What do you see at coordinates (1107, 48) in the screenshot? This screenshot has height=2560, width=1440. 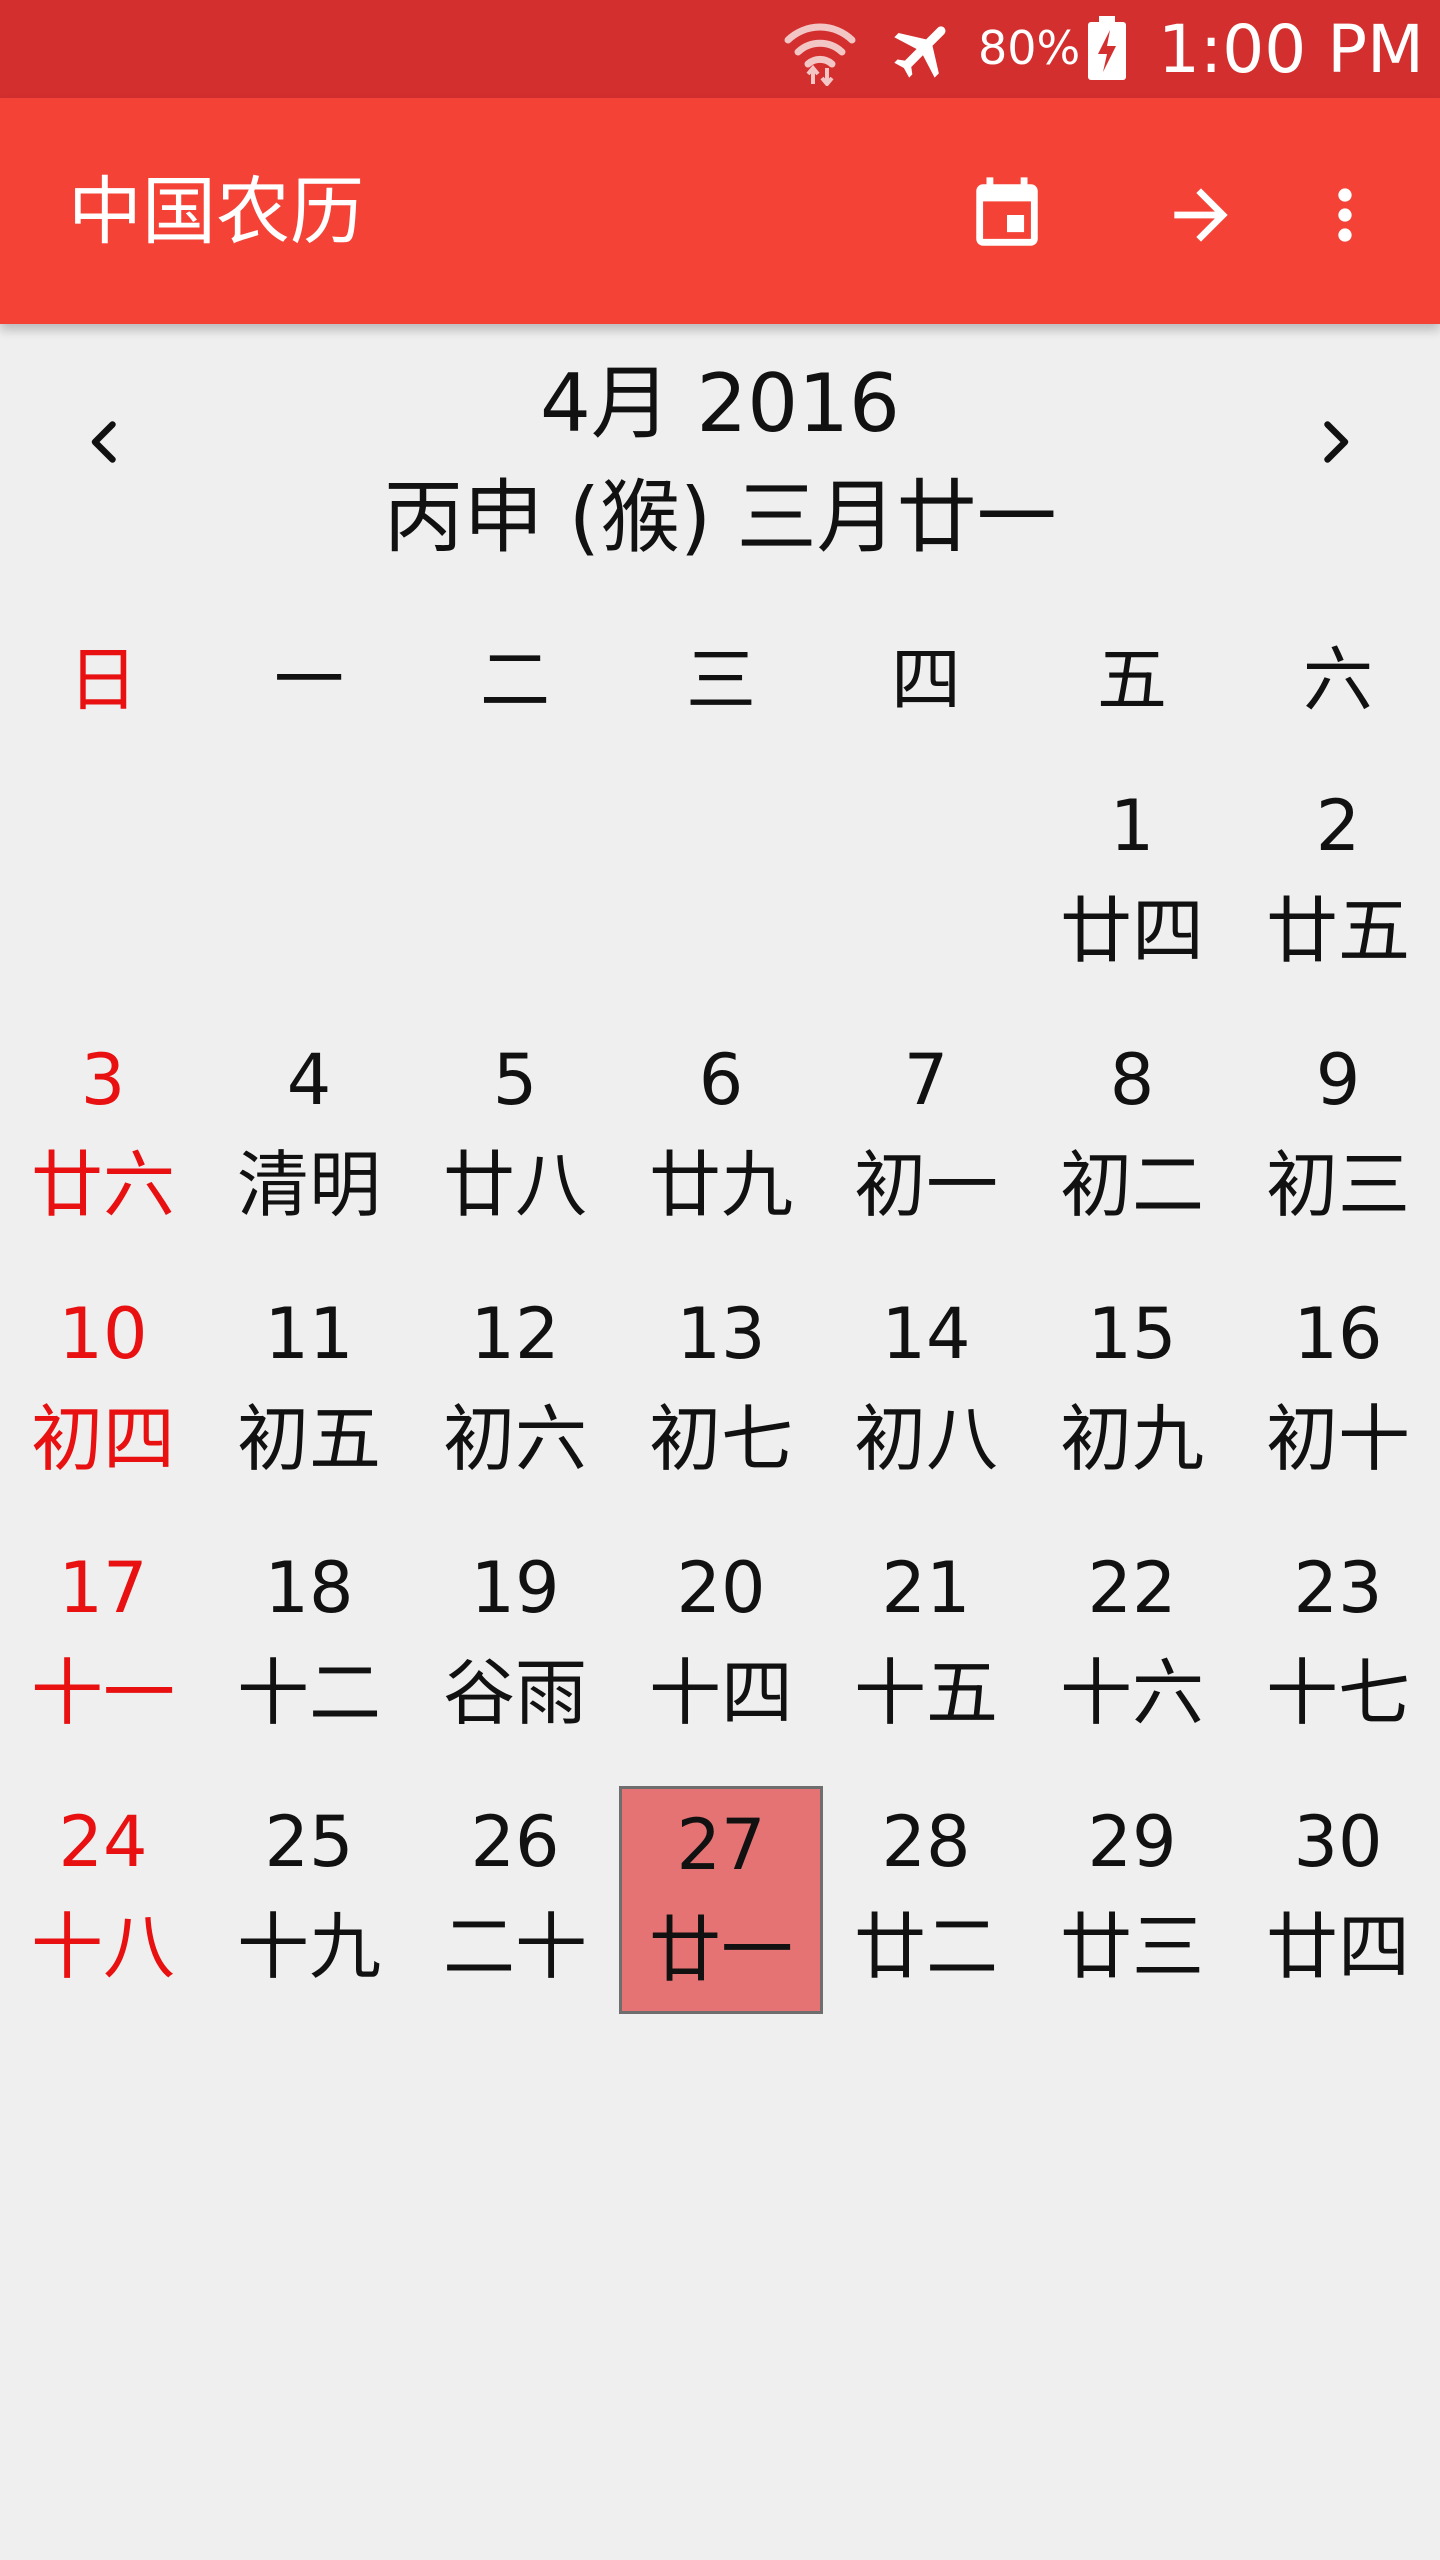 I see `battery-charging-icon` at bounding box center [1107, 48].